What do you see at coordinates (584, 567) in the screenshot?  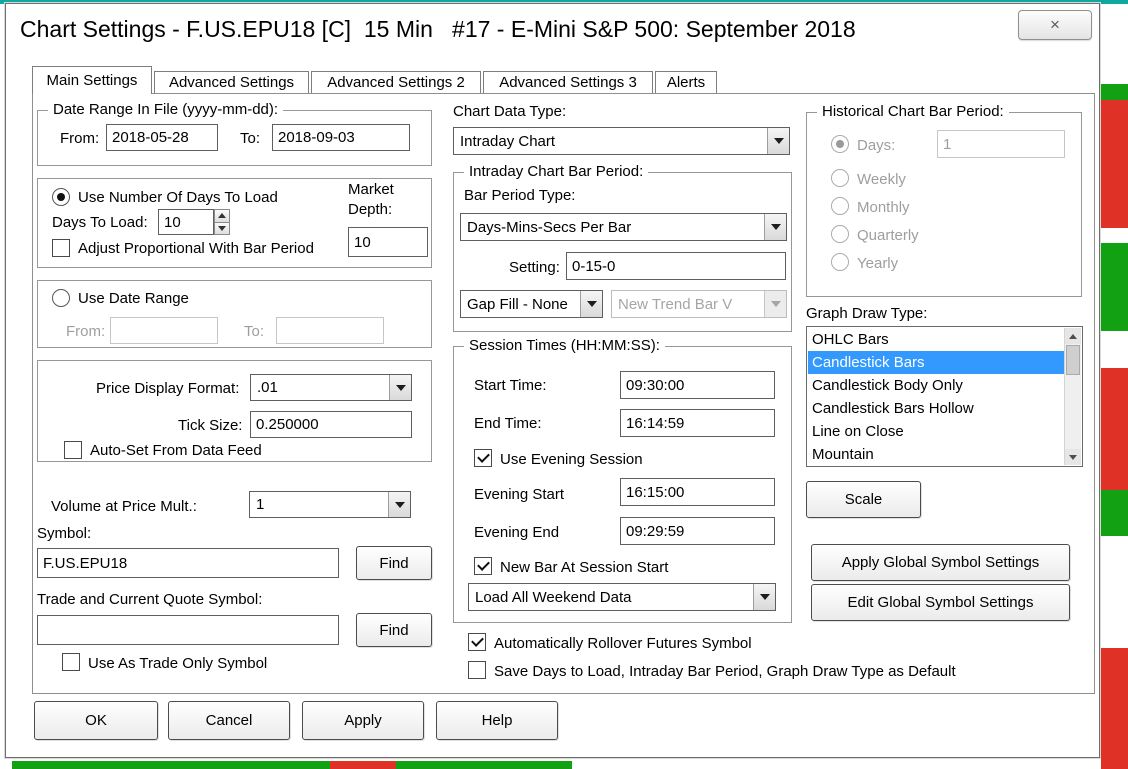 I see `new-bar-at-session-start-label: New Bar At Session Start` at bounding box center [584, 567].